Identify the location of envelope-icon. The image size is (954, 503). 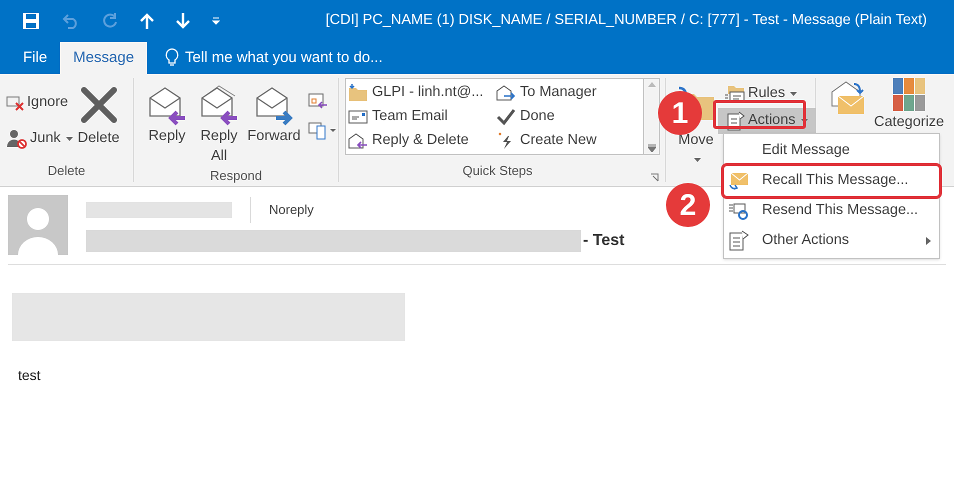
(358, 117).